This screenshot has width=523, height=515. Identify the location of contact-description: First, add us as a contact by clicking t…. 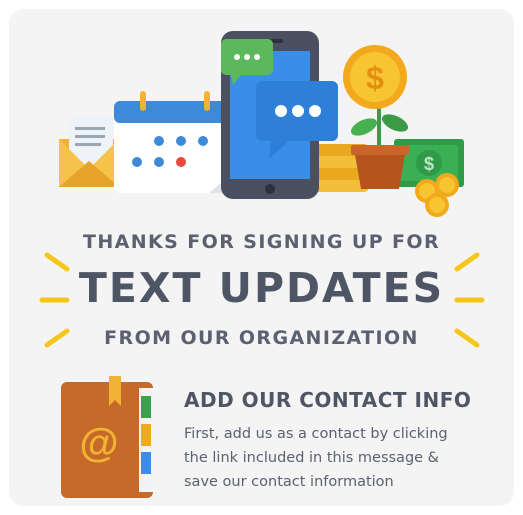
(344, 458).